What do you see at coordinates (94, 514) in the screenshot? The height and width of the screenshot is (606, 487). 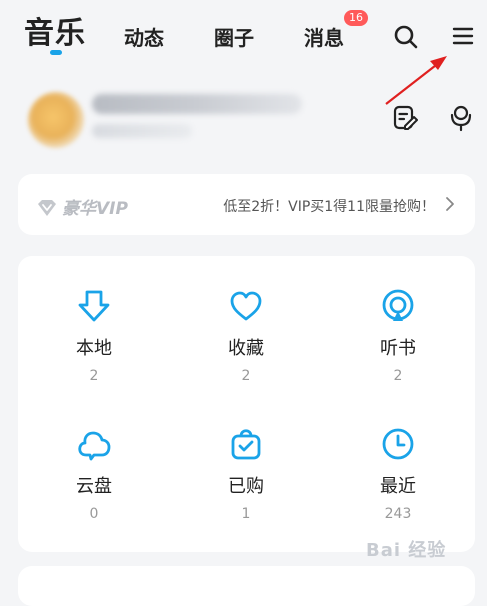 I see `grid-item-count: 0` at bounding box center [94, 514].